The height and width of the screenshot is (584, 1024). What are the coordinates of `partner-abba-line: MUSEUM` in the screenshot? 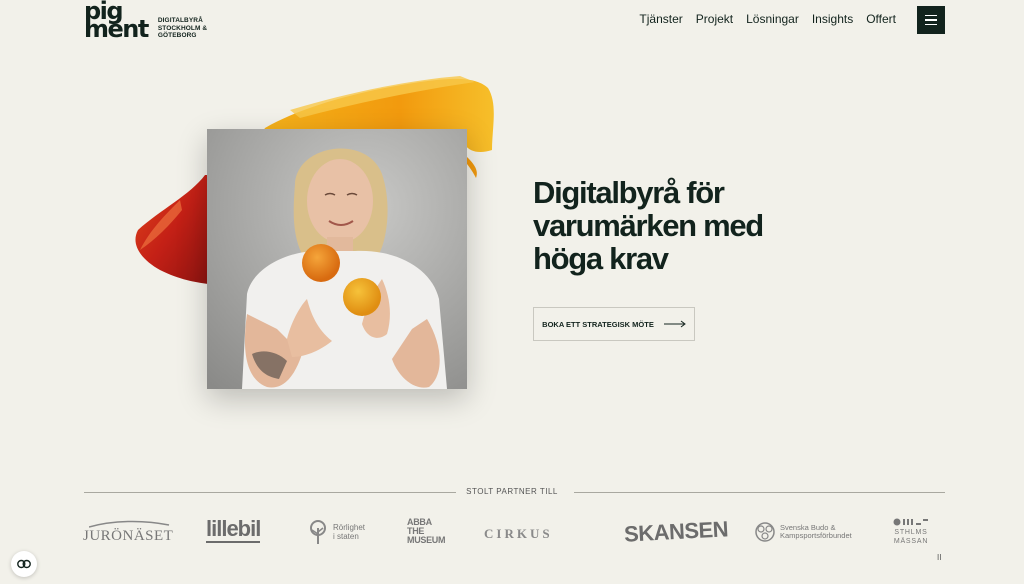 It's located at (426, 540).